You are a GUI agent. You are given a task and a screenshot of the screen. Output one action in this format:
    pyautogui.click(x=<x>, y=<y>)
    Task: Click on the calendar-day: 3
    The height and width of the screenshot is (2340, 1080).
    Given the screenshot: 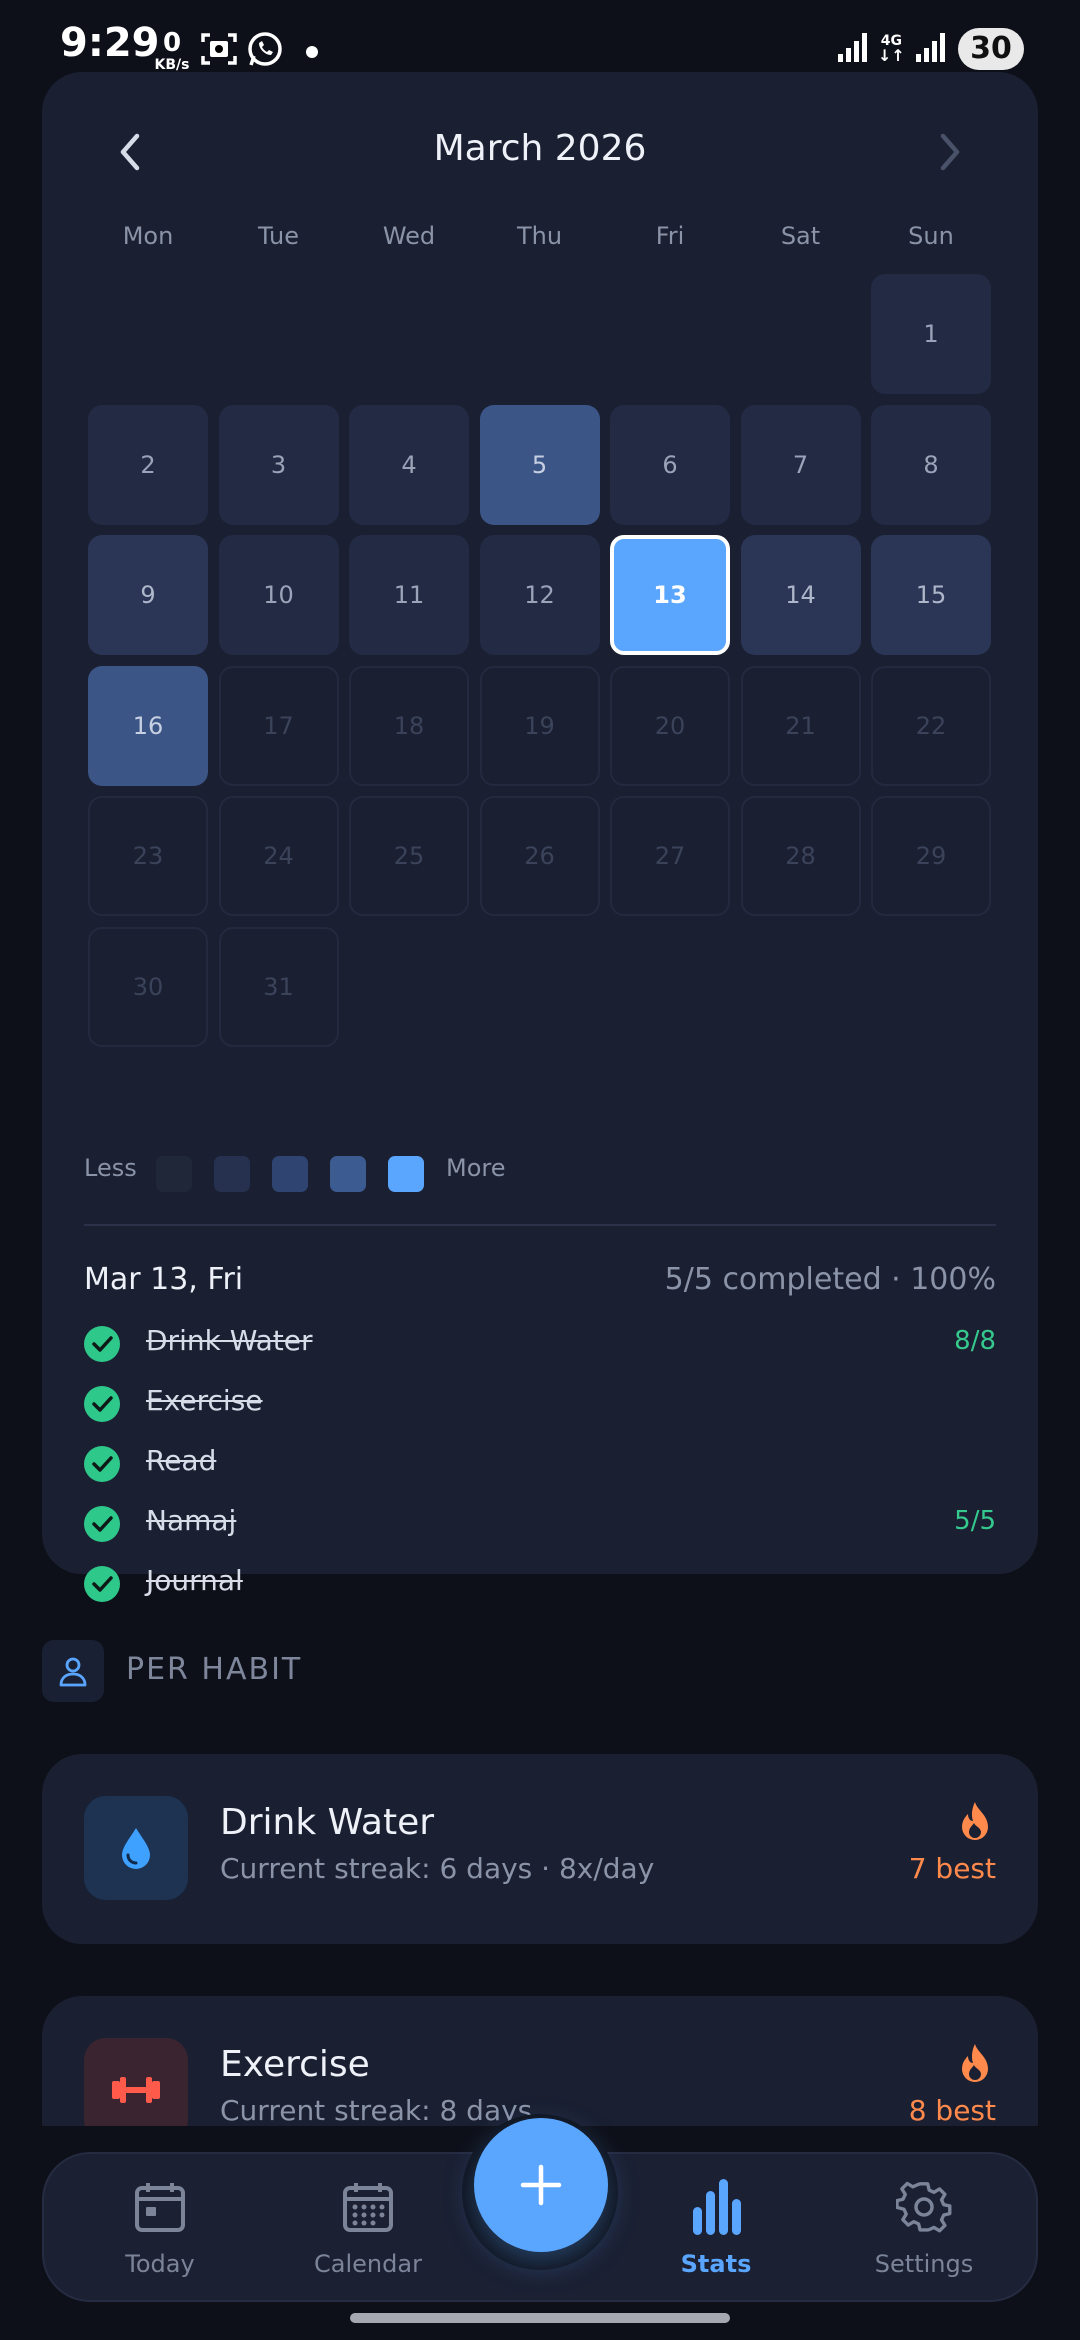 What is the action you would take?
    pyautogui.click(x=278, y=464)
    